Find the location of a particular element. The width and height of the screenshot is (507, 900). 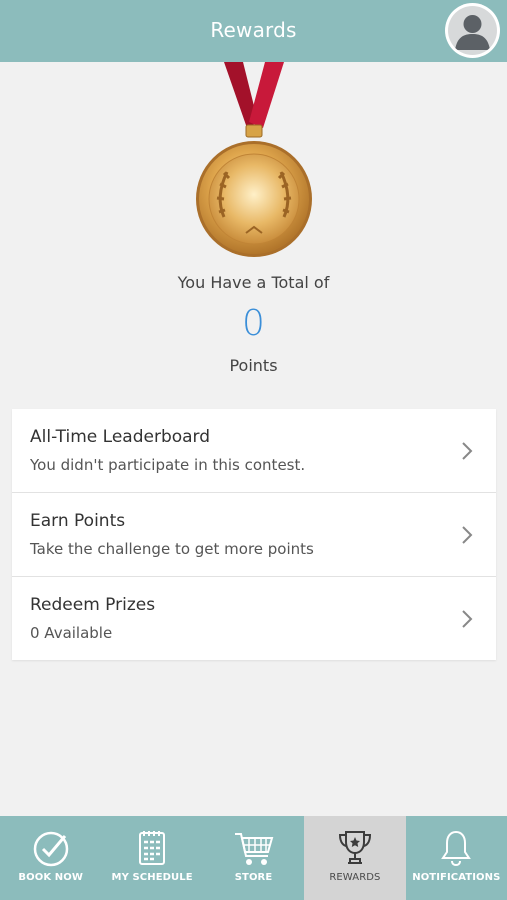

tab-rewards: REWARDS is located at coordinates (355, 858).